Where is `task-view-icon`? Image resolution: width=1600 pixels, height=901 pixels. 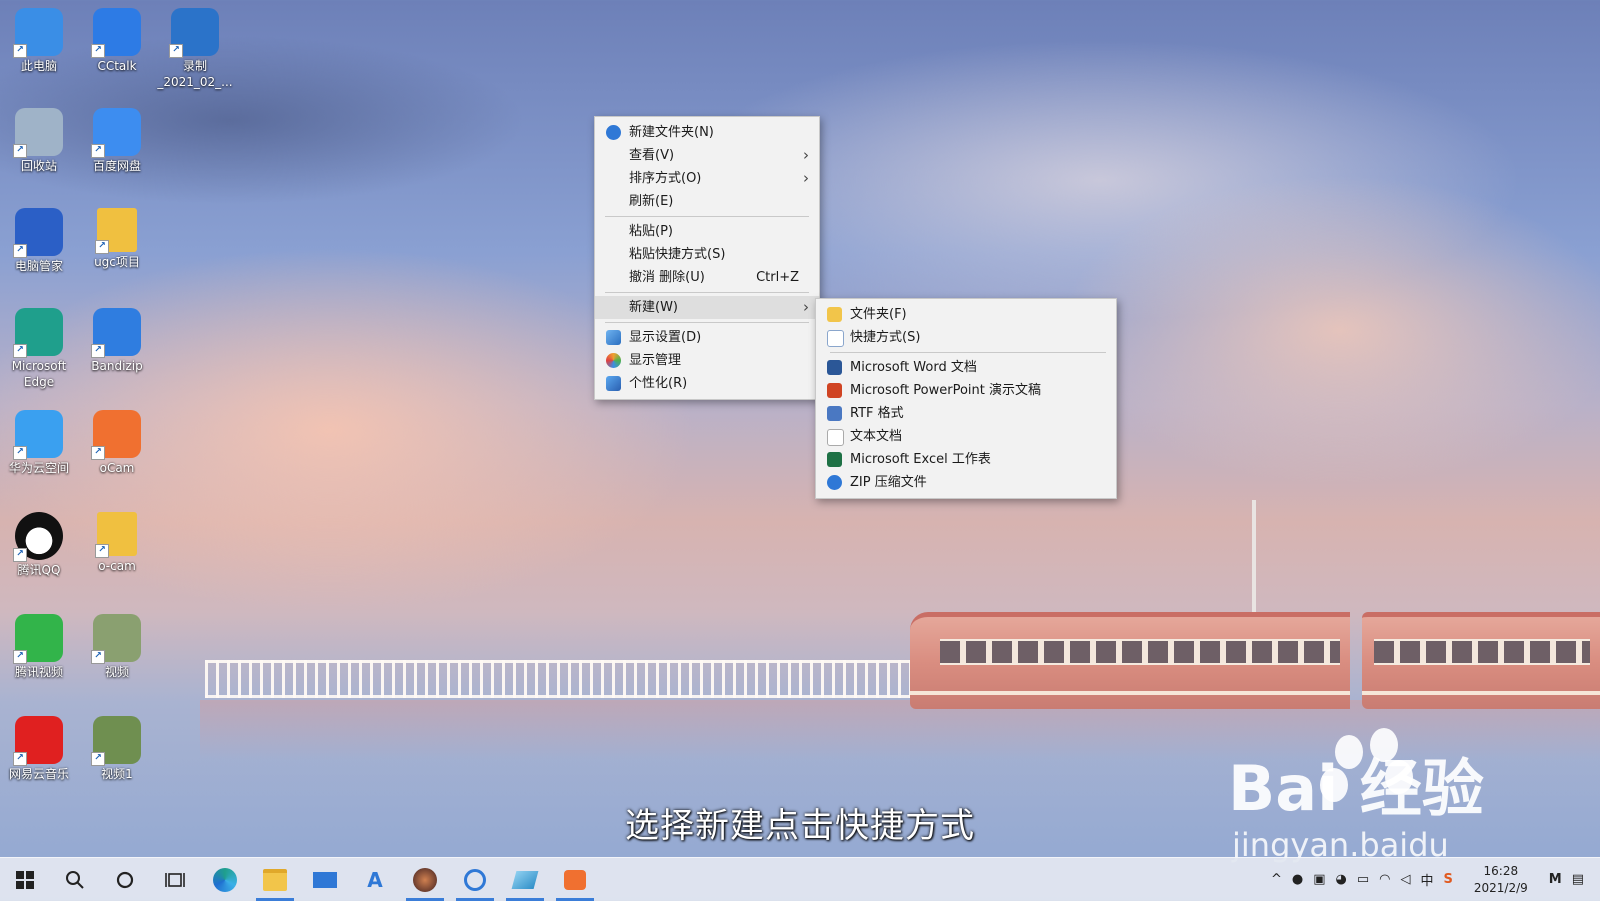
task-view-icon is located at coordinates (175, 879).